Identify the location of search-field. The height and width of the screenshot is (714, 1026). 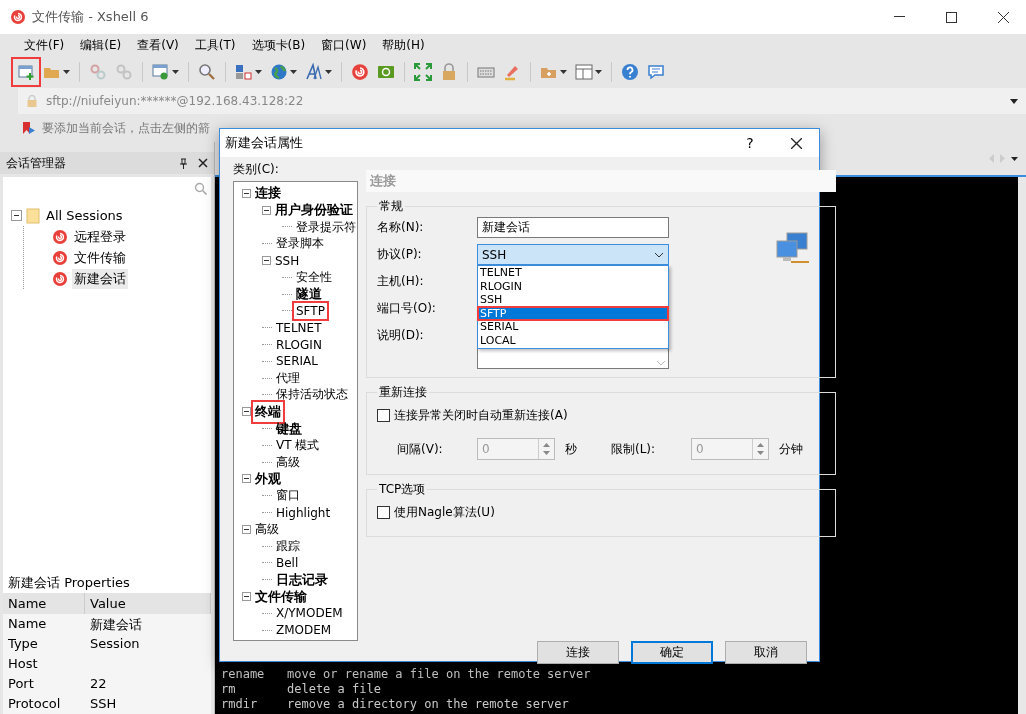
(107, 188).